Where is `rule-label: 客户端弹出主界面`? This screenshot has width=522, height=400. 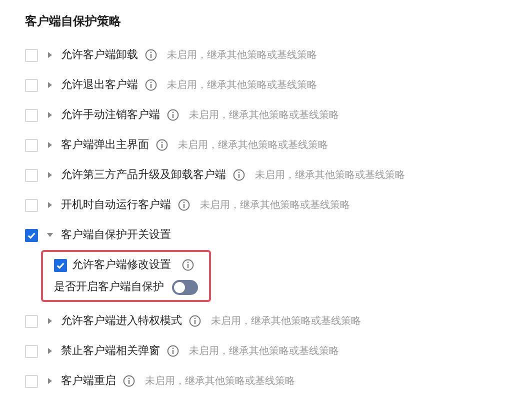
rule-label: 客户端弹出主界面 is located at coordinates (105, 144).